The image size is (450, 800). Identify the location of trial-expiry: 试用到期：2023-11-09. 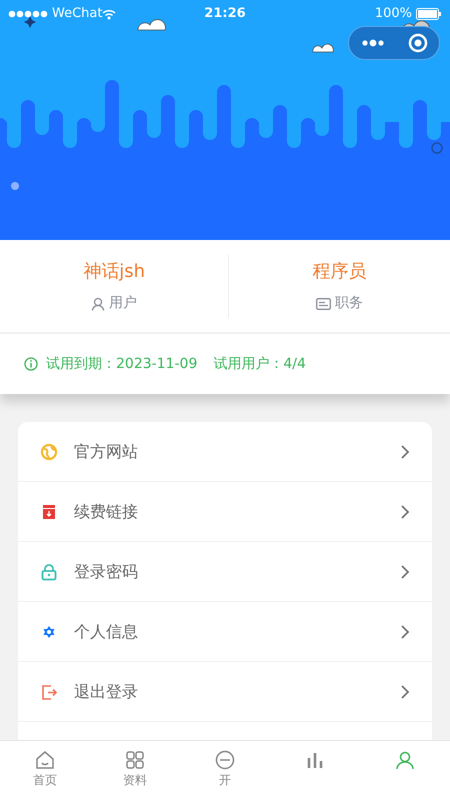
(122, 364).